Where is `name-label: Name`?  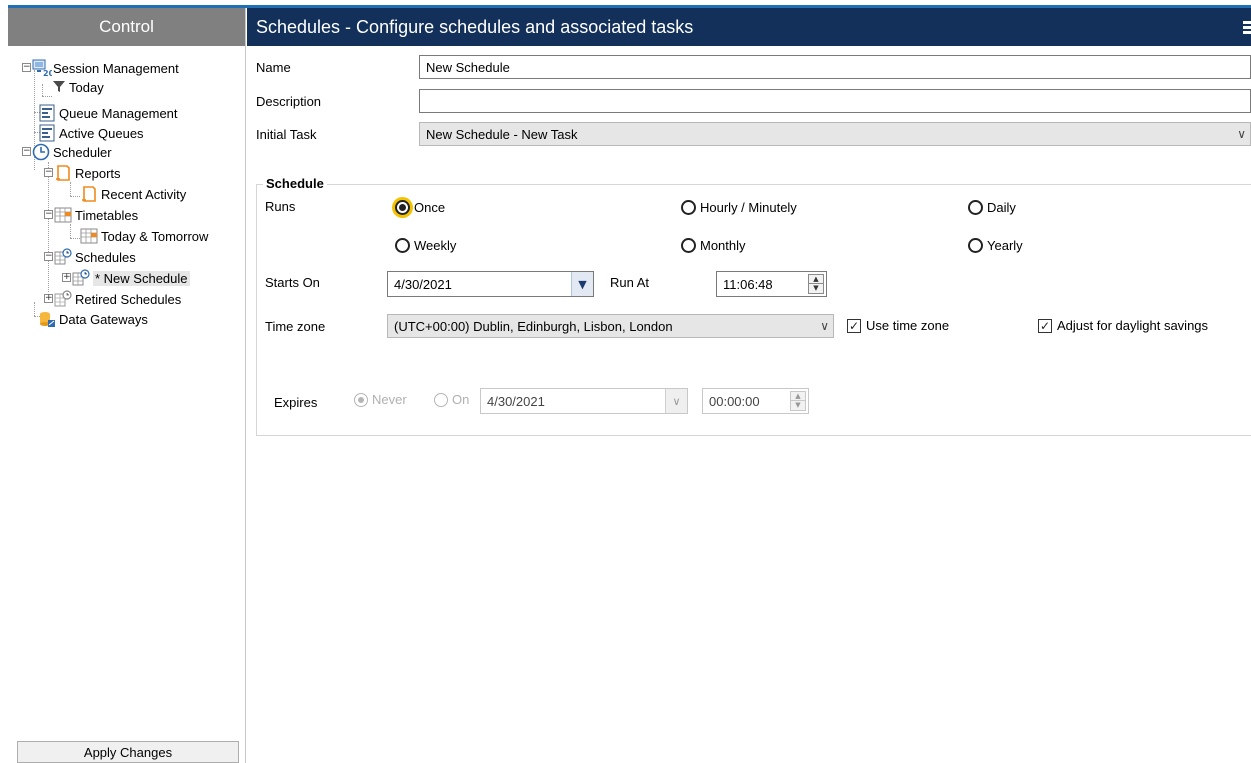 name-label: Name is located at coordinates (273, 67).